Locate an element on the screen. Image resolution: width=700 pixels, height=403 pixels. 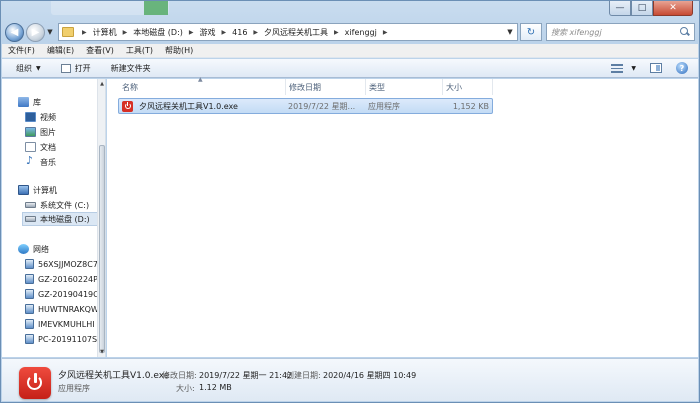
forward-arrow-icon: ▶ is located at coordinates (35, 32).